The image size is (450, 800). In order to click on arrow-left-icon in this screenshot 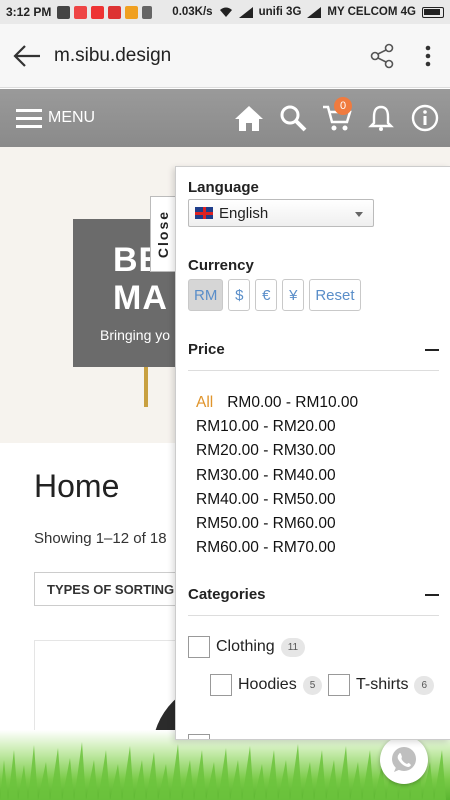, I will do `click(26, 55)`.